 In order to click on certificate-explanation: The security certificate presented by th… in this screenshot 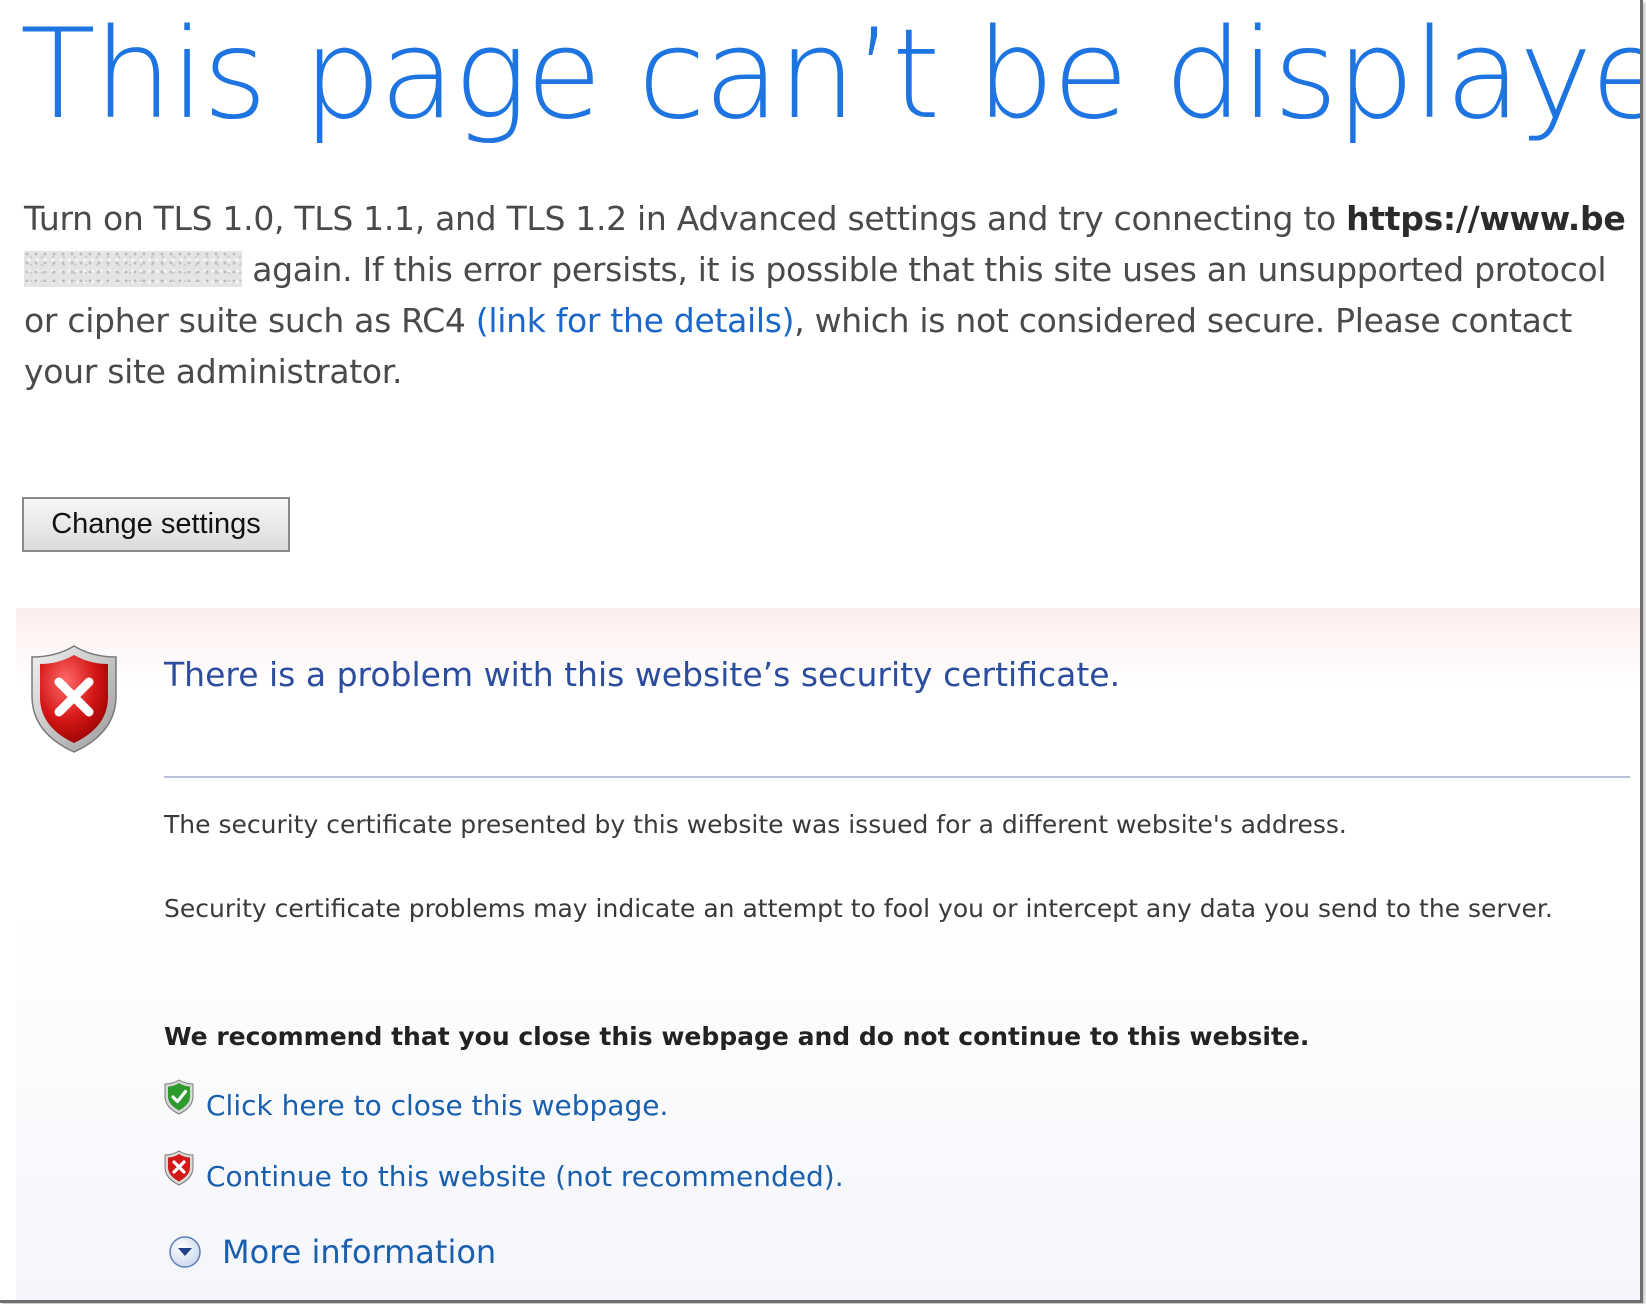, I will do `click(755, 824)`.